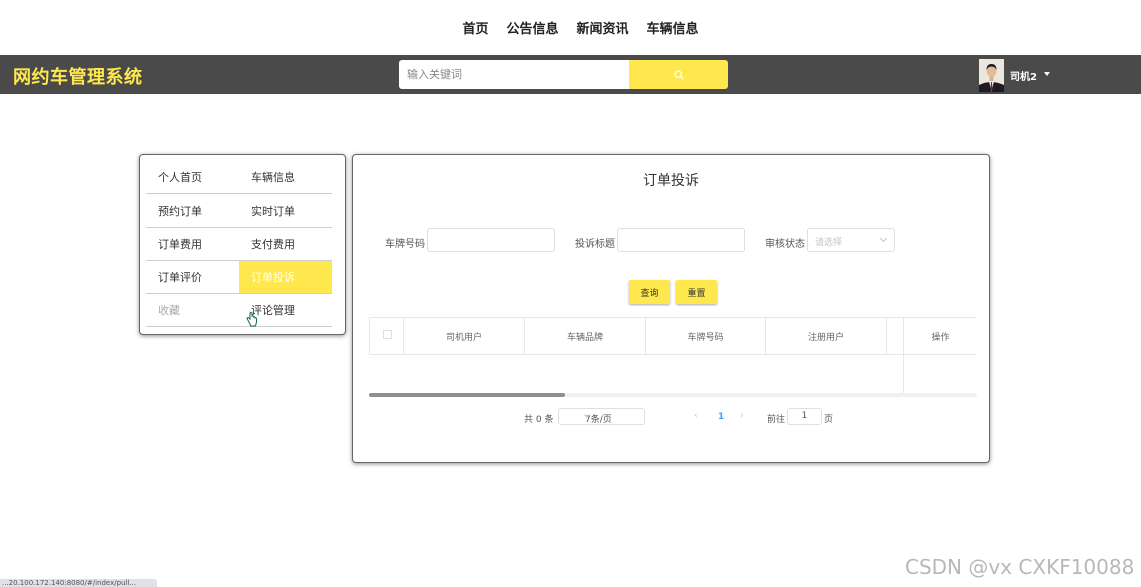  Describe the element at coordinates (514, 74) in the screenshot. I see `search-input` at that location.